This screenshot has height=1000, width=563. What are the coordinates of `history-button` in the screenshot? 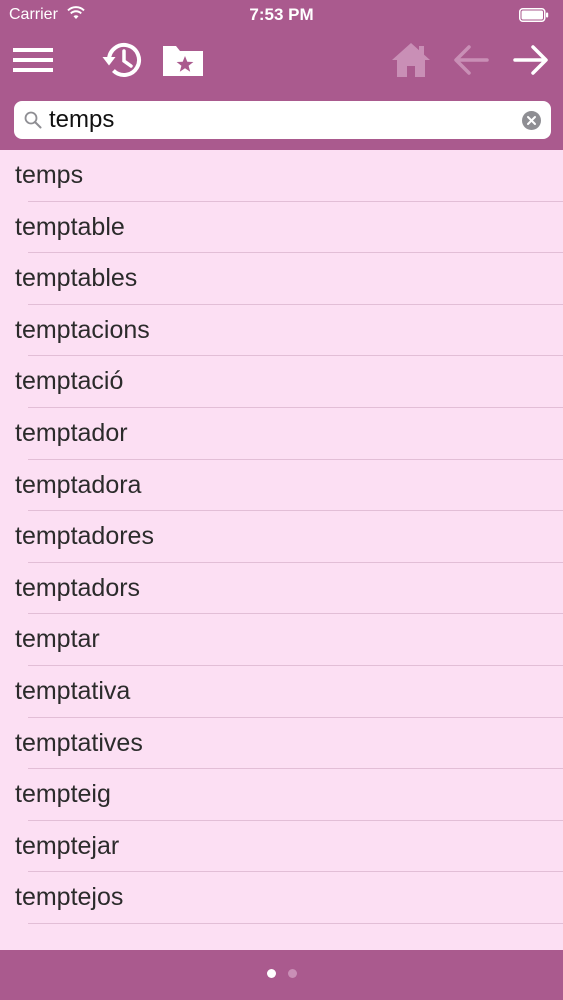 It's located at (123, 60).